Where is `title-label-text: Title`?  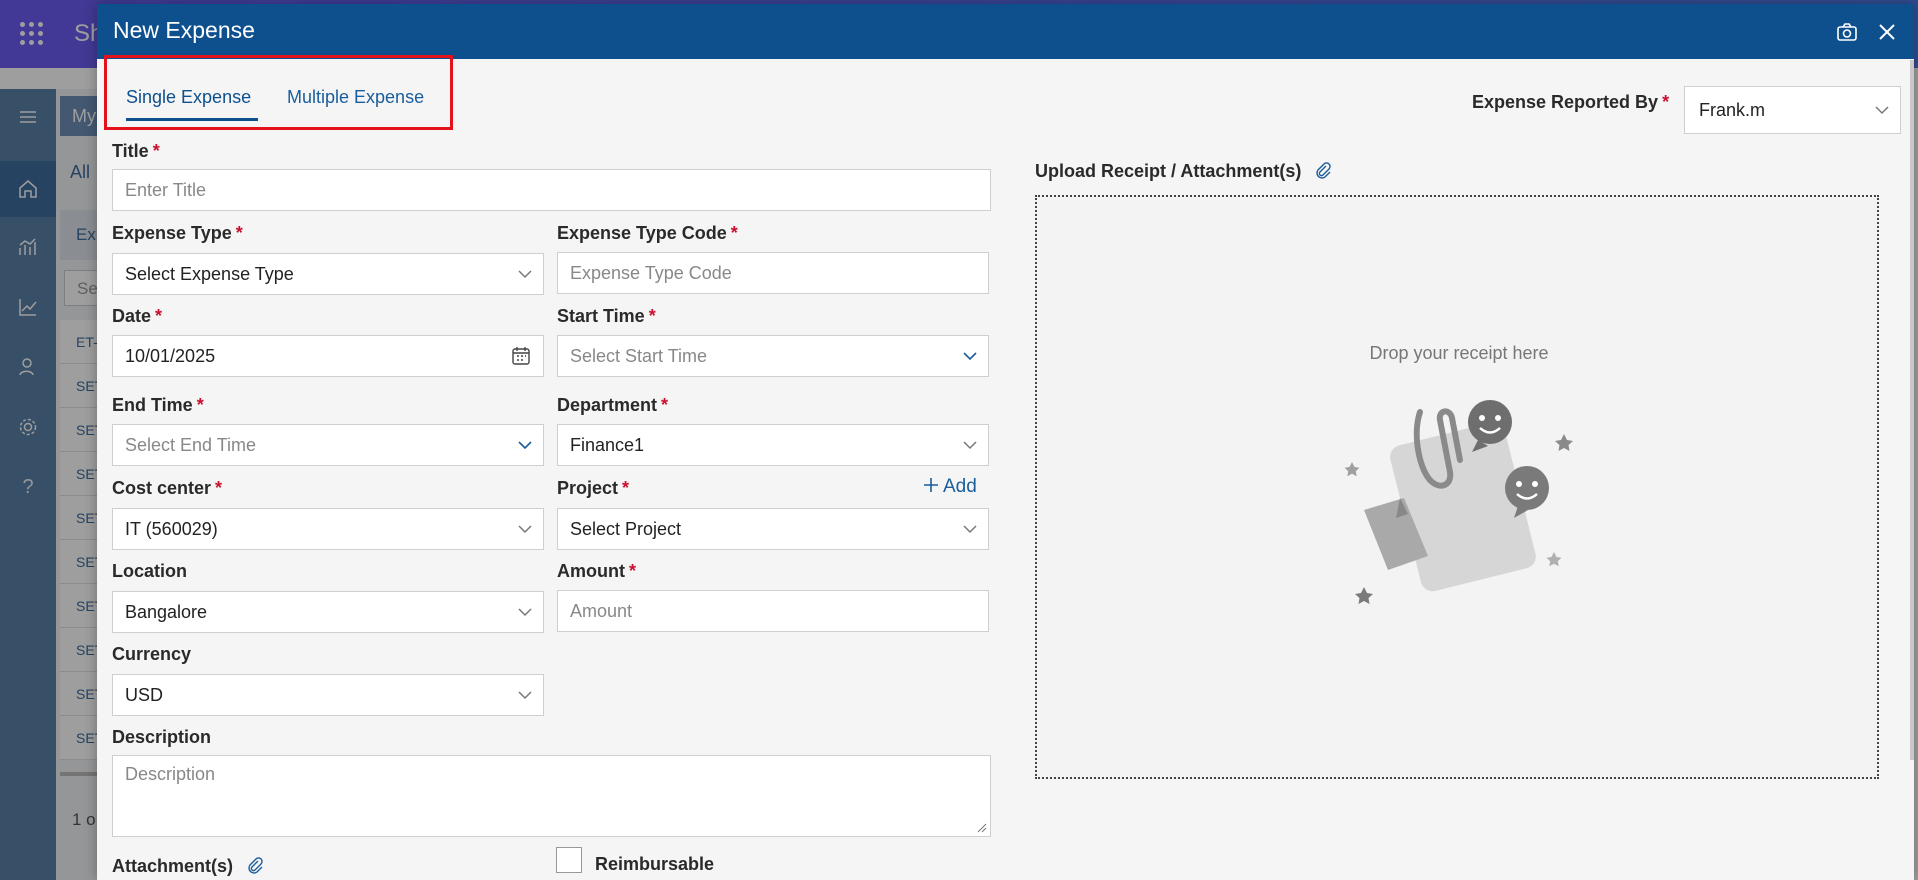 title-label-text: Title is located at coordinates (130, 151).